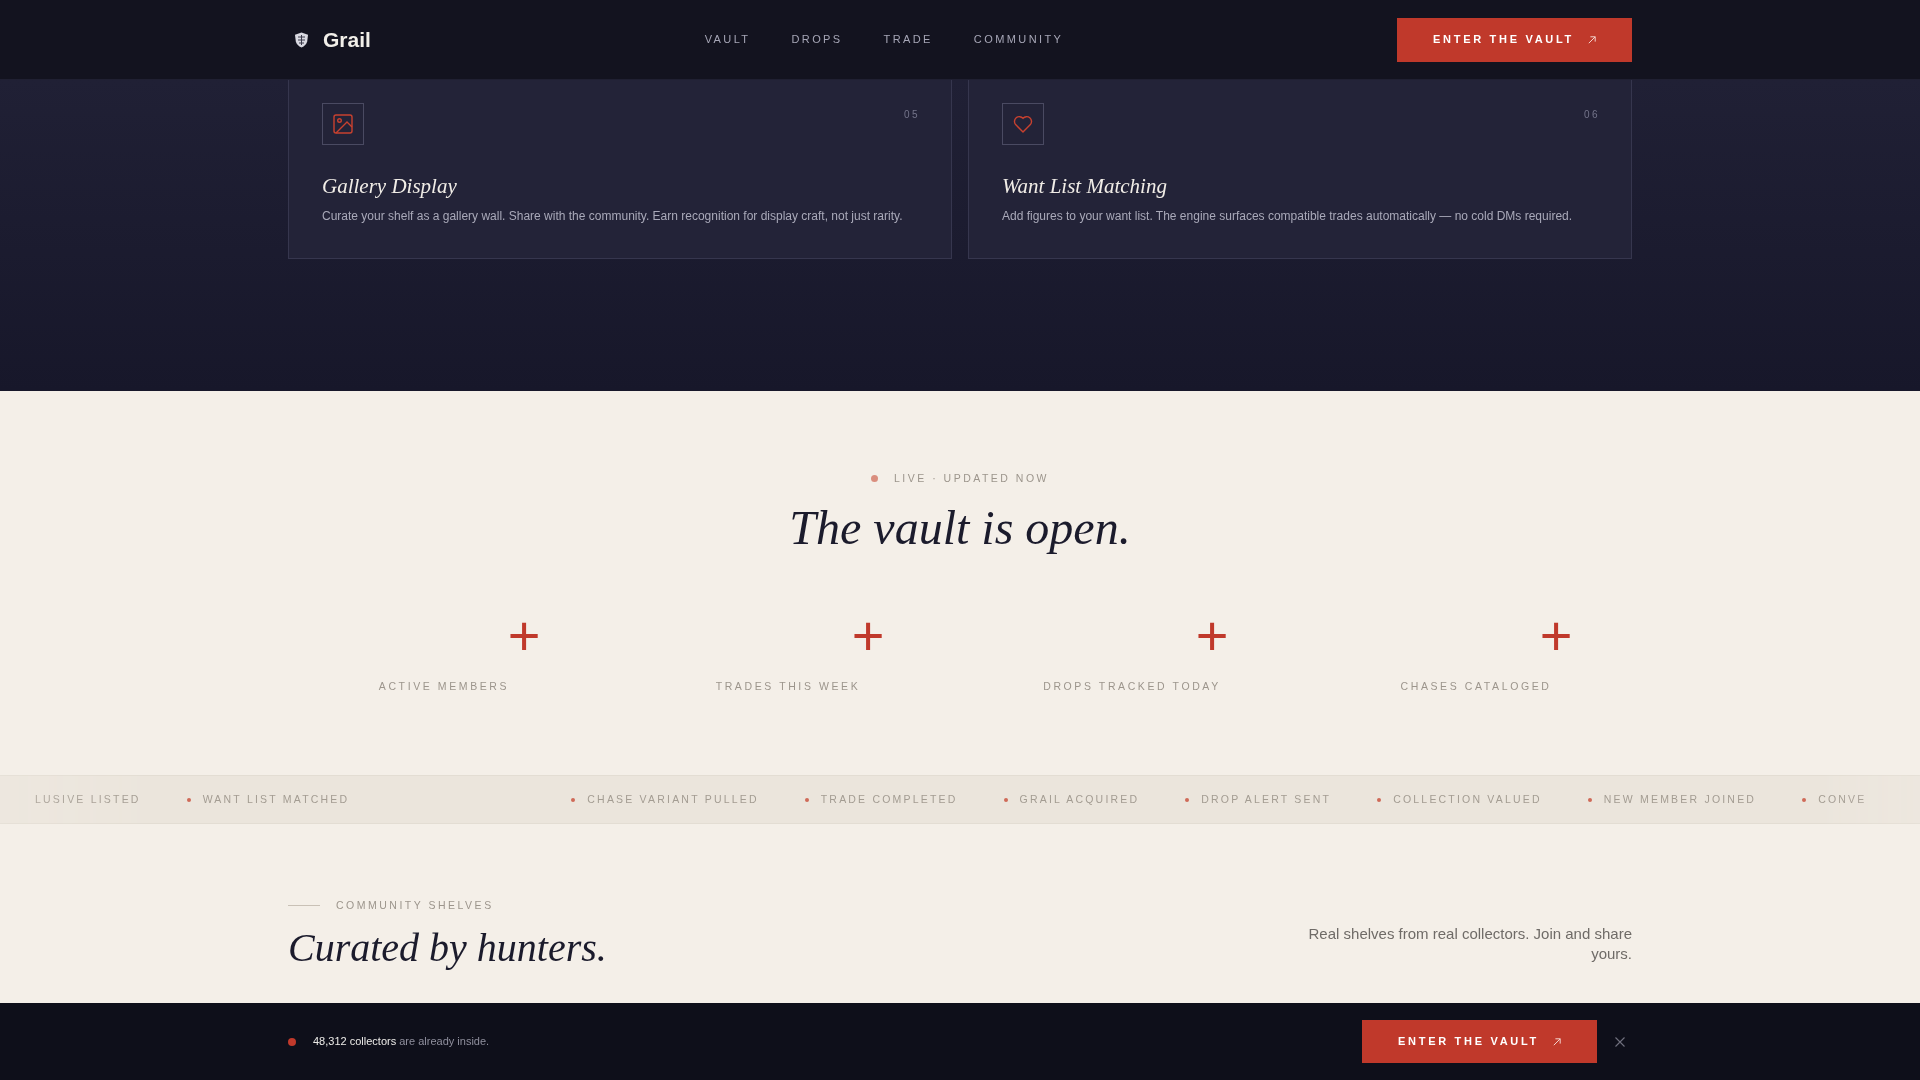 Image resolution: width=1920 pixels, height=1080 pixels. What do you see at coordinates (444, 687) in the screenshot?
I see `stat-label: ACTIVE MEMBERS` at bounding box center [444, 687].